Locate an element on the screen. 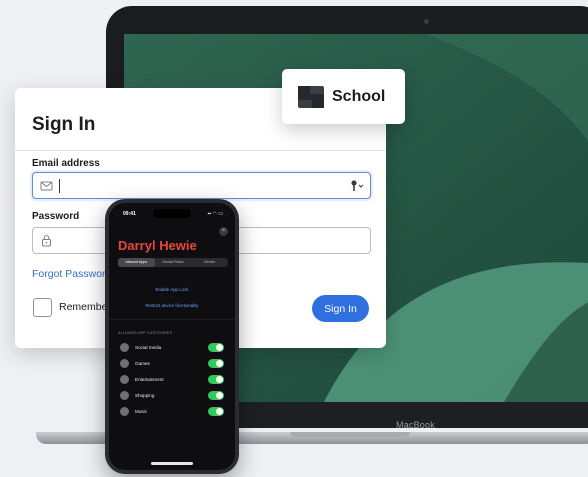 The width and height of the screenshot is (588, 477). segmented-control: Allowed Apps Device Rules Device is located at coordinates (173, 262).